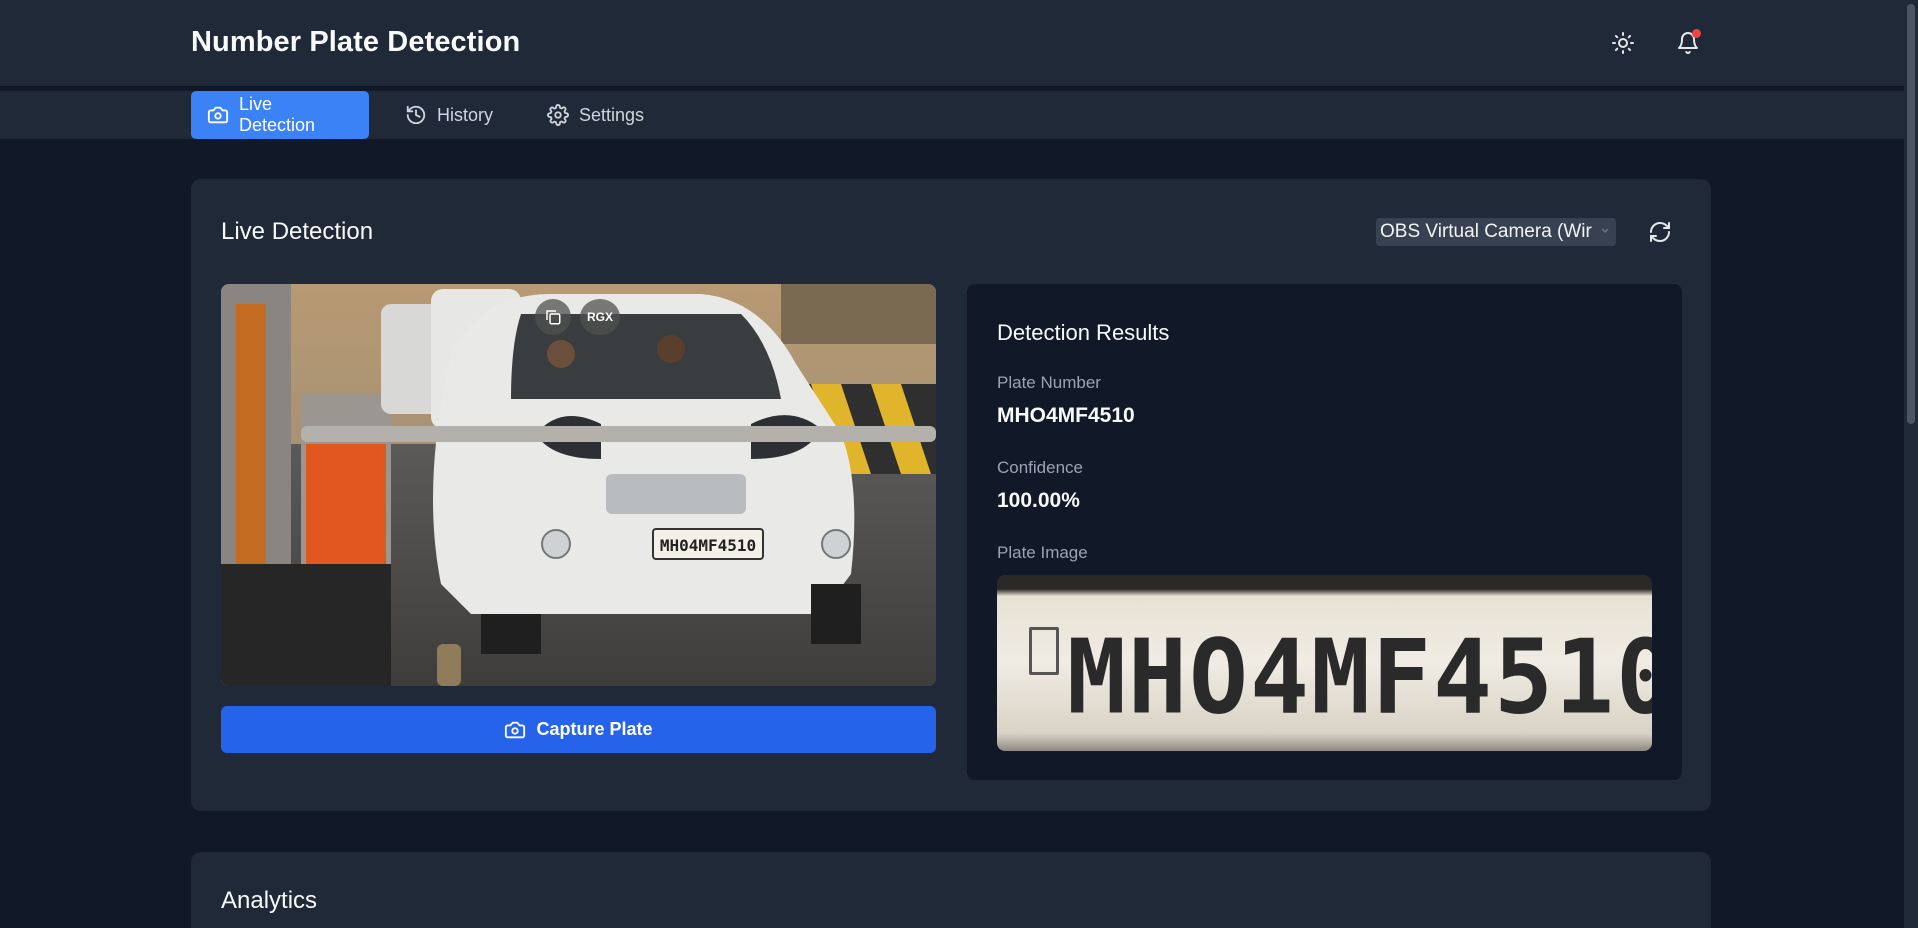  What do you see at coordinates (600, 317) in the screenshot?
I see `rgx-overlay-button: RGX` at bounding box center [600, 317].